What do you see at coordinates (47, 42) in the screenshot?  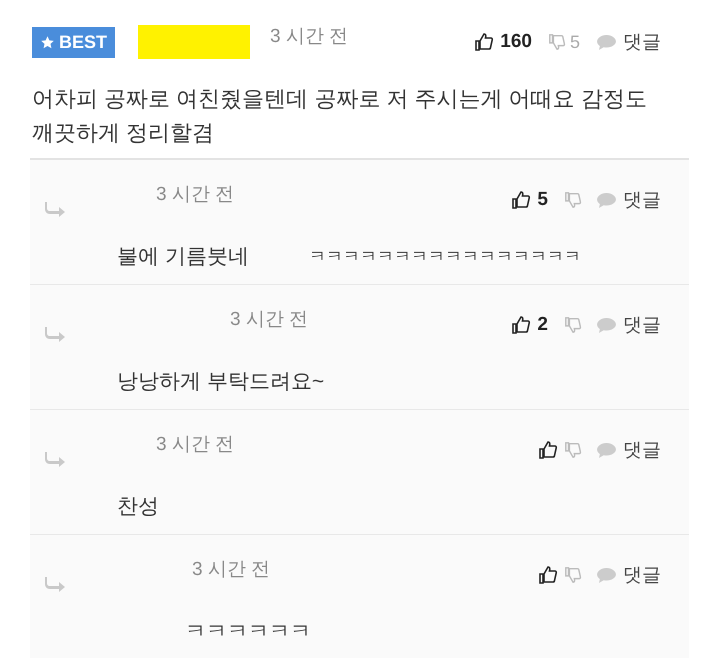 I see `star-icon` at bounding box center [47, 42].